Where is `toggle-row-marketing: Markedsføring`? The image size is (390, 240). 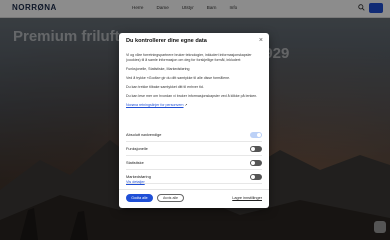
toggle-row-marketing: Markedsføring is located at coordinates (194, 177).